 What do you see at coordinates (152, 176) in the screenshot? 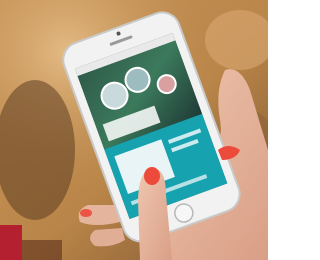
I see `finger-nail` at bounding box center [152, 176].